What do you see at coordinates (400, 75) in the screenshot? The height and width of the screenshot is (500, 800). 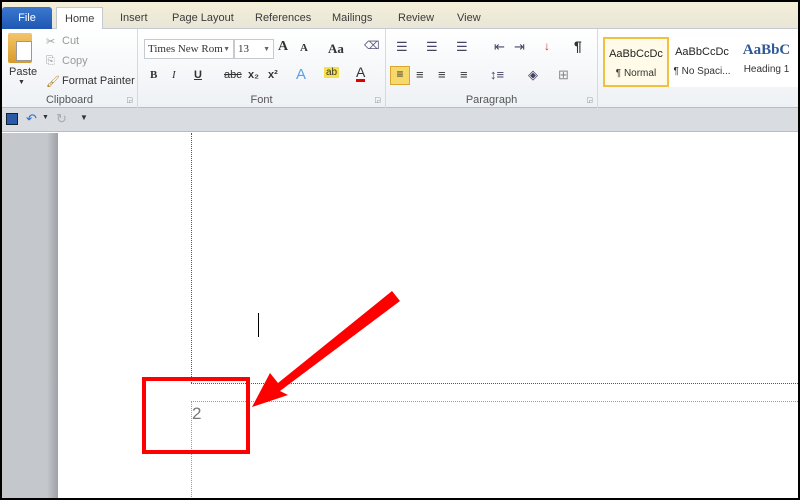 I see `align-left-icon: ≡` at bounding box center [400, 75].